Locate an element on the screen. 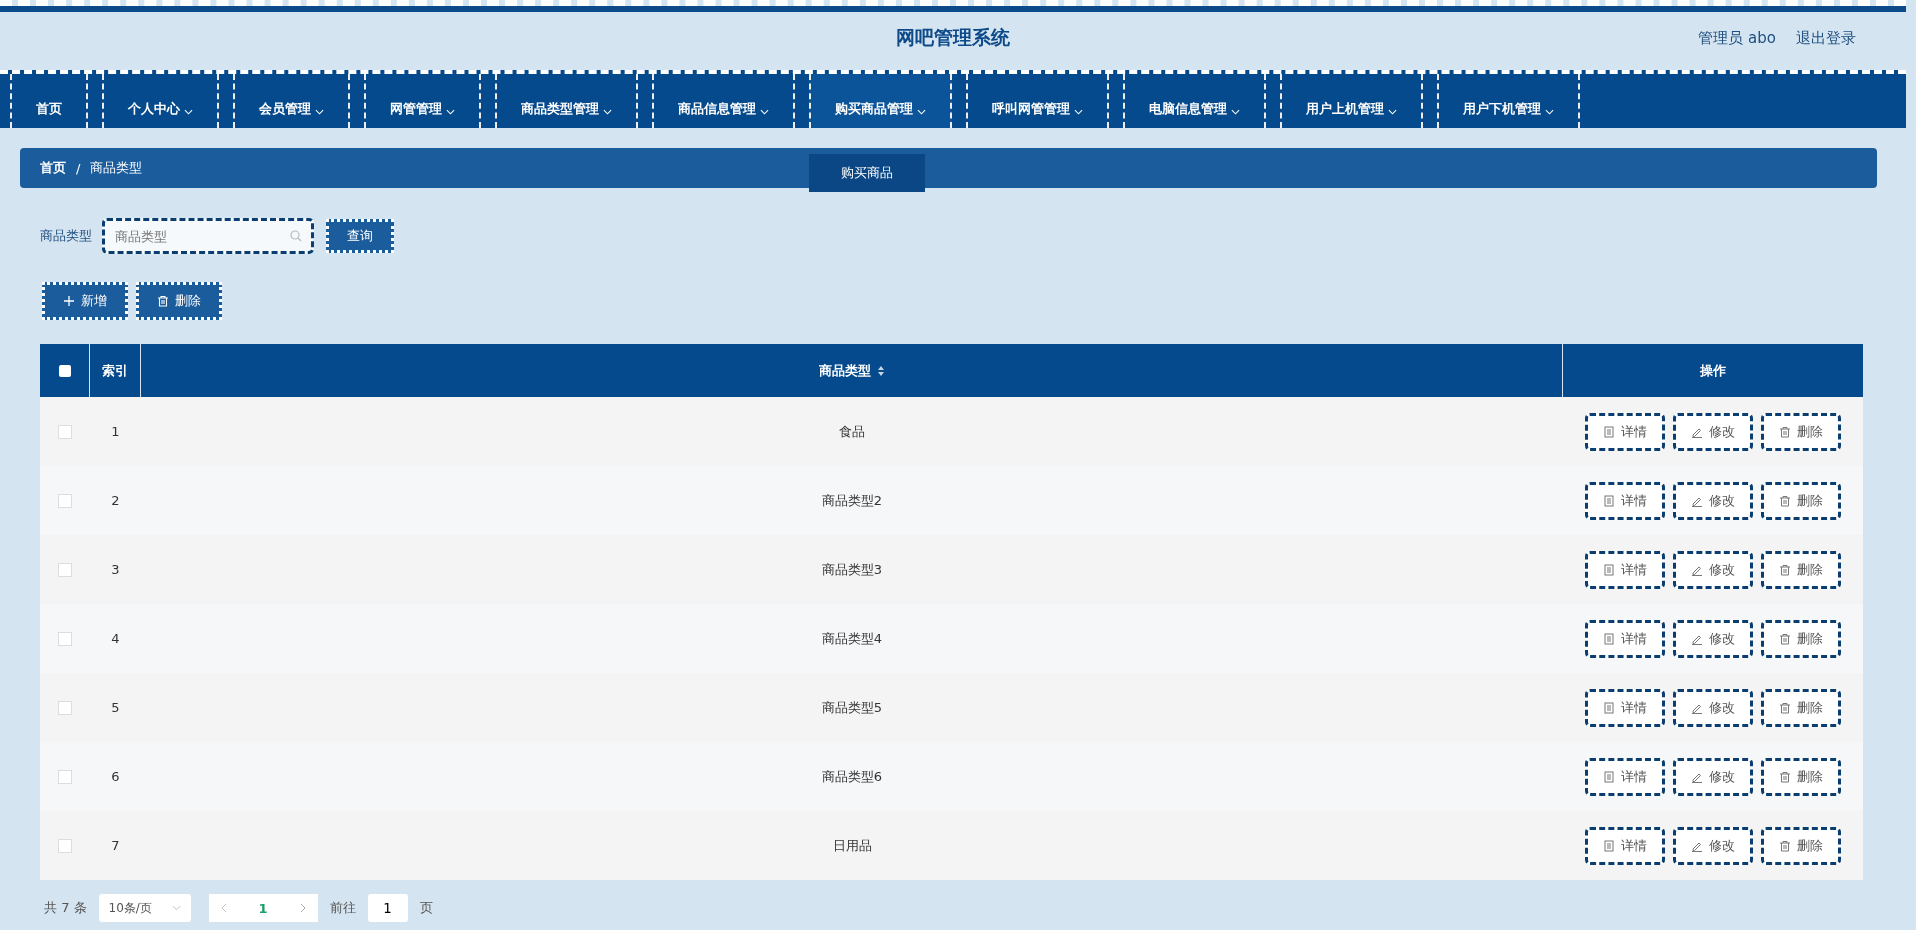 This screenshot has width=1916, height=930. user-name: 管理员 abo is located at coordinates (1737, 38).